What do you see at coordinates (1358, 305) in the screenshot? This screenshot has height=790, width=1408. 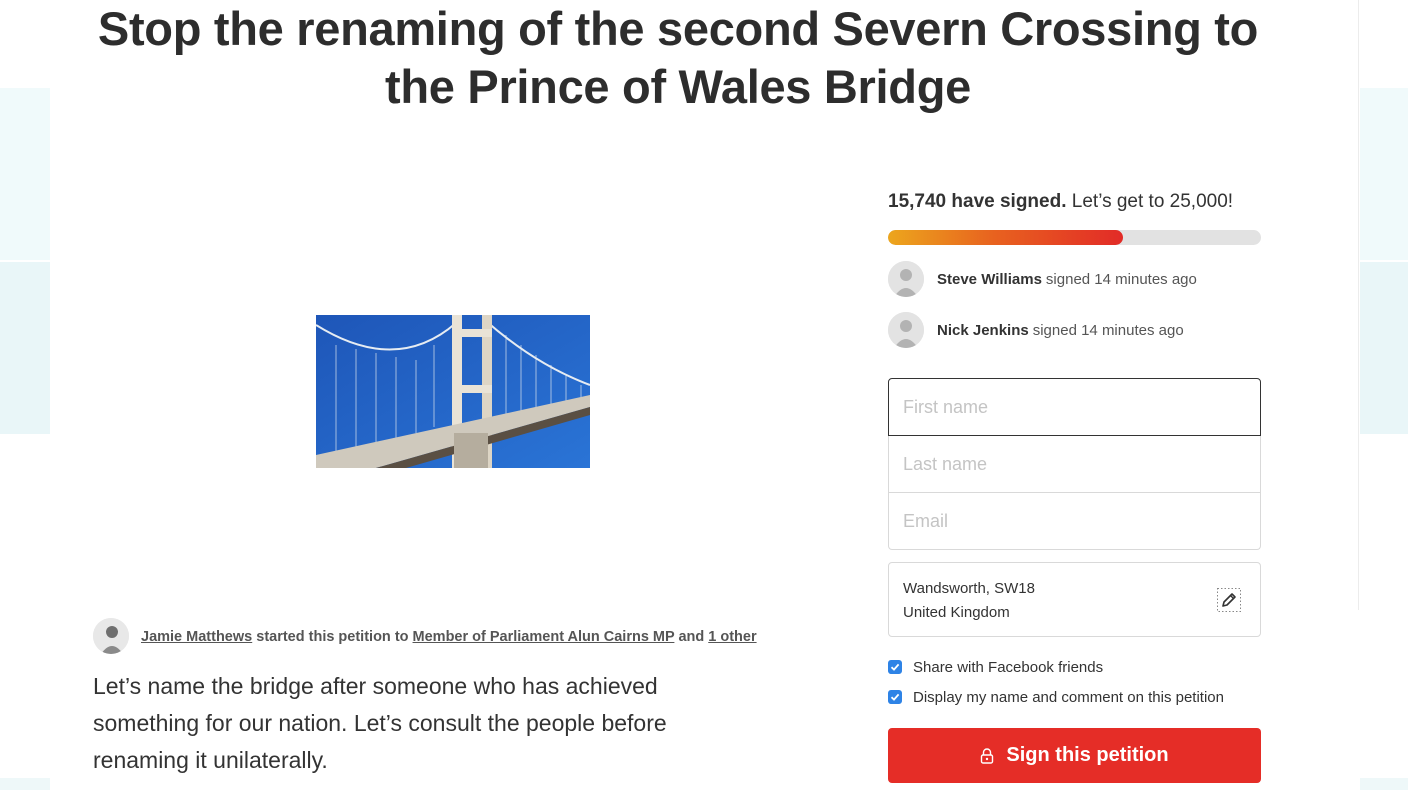 I see `divider` at bounding box center [1358, 305].